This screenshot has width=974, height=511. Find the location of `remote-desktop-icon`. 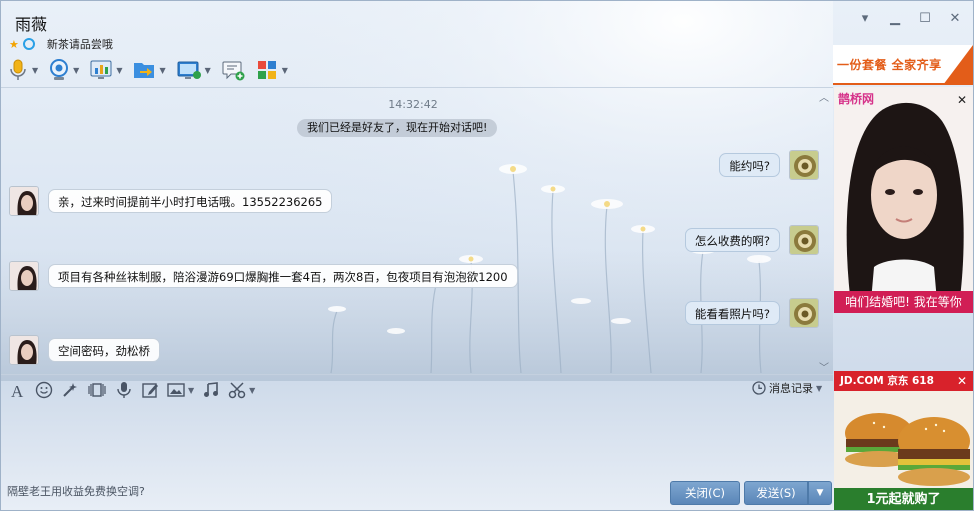

remote-desktop-icon is located at coordinates (189, 70).